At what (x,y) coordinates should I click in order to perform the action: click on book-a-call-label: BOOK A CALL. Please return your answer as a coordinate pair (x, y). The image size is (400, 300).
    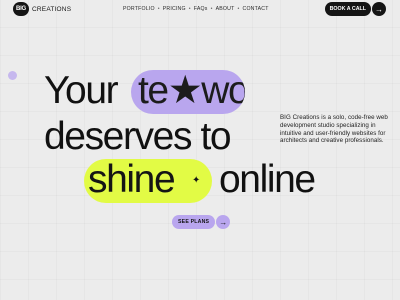
    Looking at the image, I should click on (347, 9).